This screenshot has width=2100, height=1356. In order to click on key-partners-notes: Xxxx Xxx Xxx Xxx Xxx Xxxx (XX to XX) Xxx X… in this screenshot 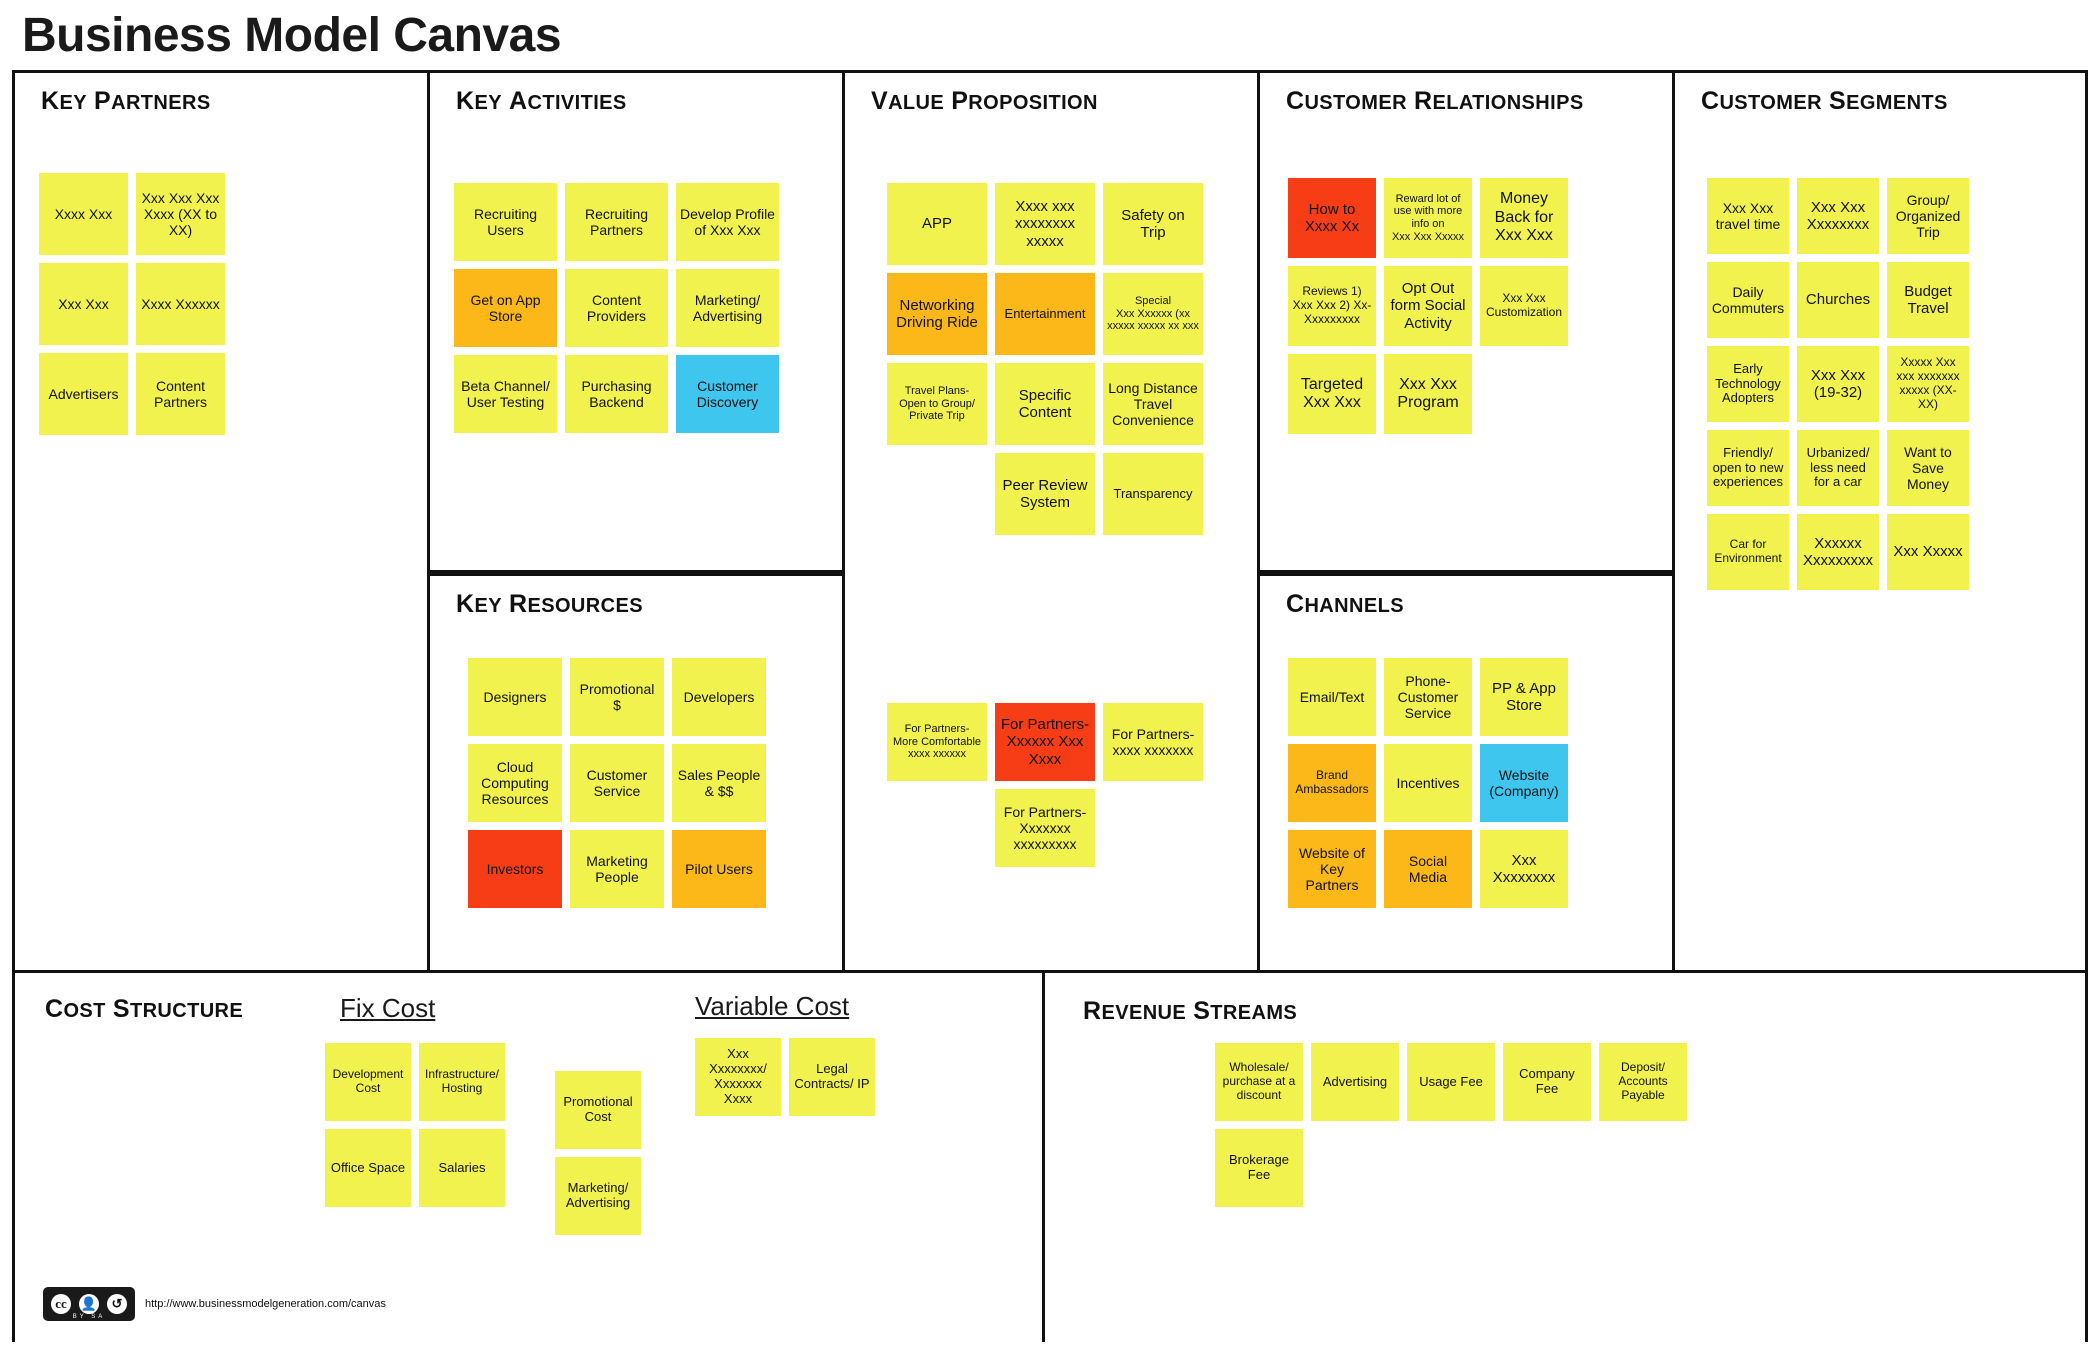, I will do `click(134, 304)`.